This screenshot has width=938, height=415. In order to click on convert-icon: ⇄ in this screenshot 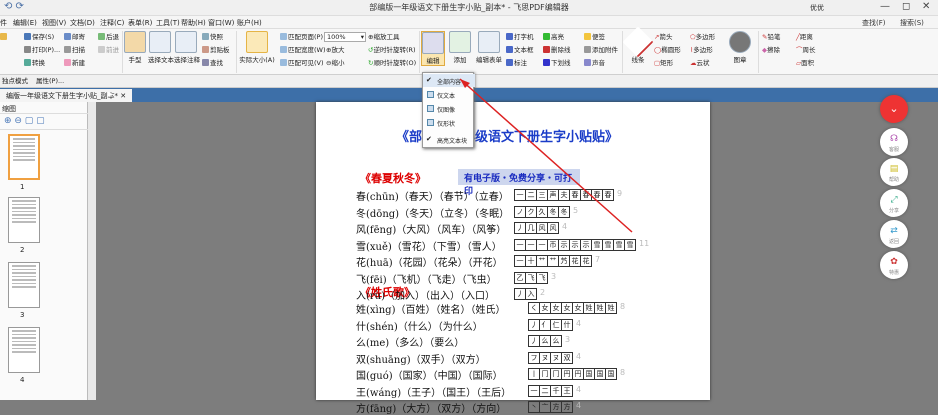, I will do `click(894, 231)`.